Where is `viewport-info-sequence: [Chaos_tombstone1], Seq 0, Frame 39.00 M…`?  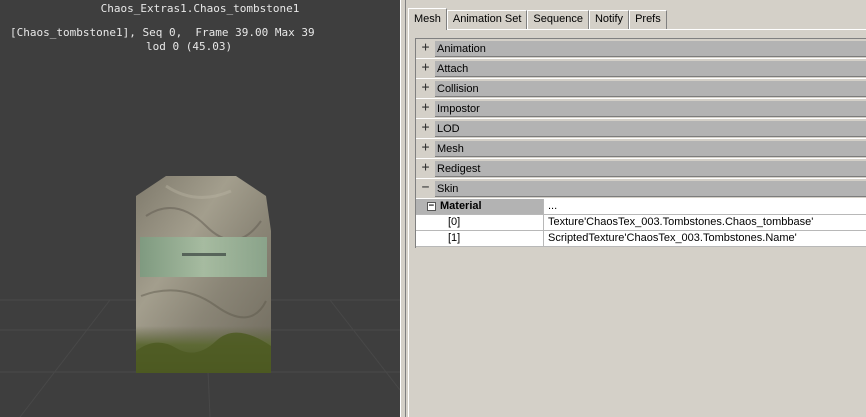
viewport-info-sequence: [Chaos_tombstone1], Seq 0, Frame 39.00 M… is located at coordinates (162, 32).